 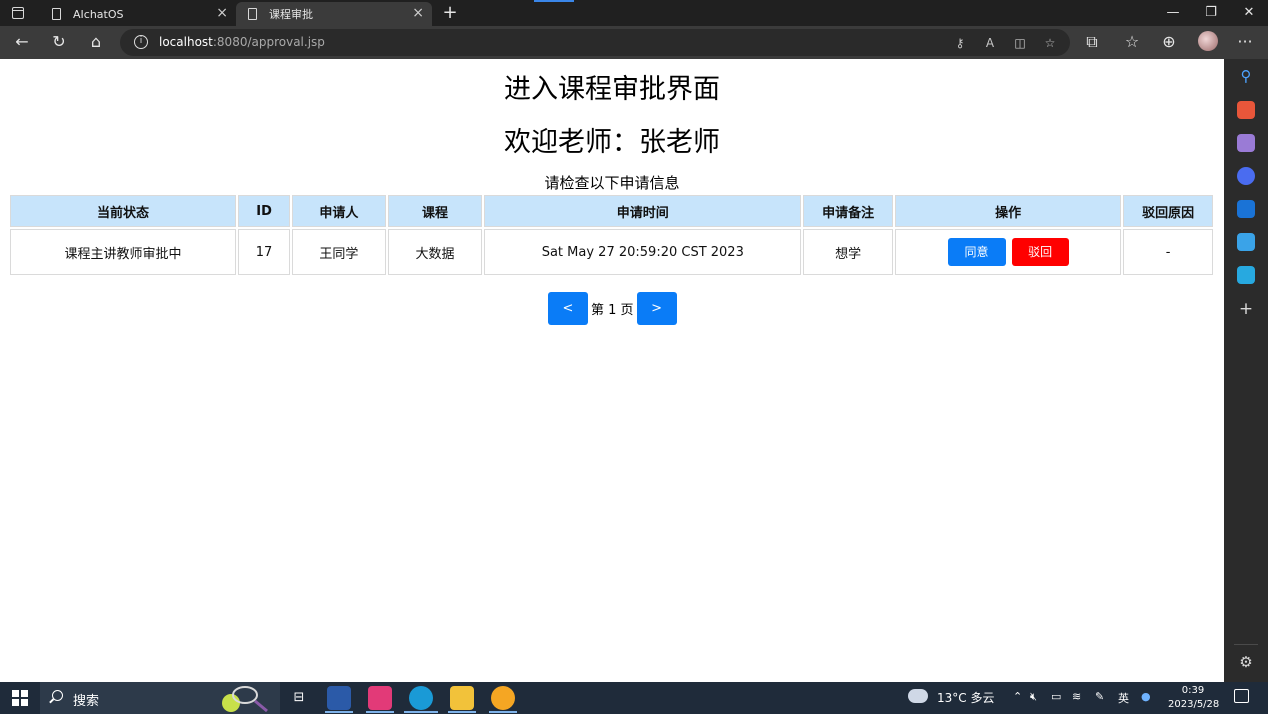 I want to click on word-icon, so click(x=339, y=698).